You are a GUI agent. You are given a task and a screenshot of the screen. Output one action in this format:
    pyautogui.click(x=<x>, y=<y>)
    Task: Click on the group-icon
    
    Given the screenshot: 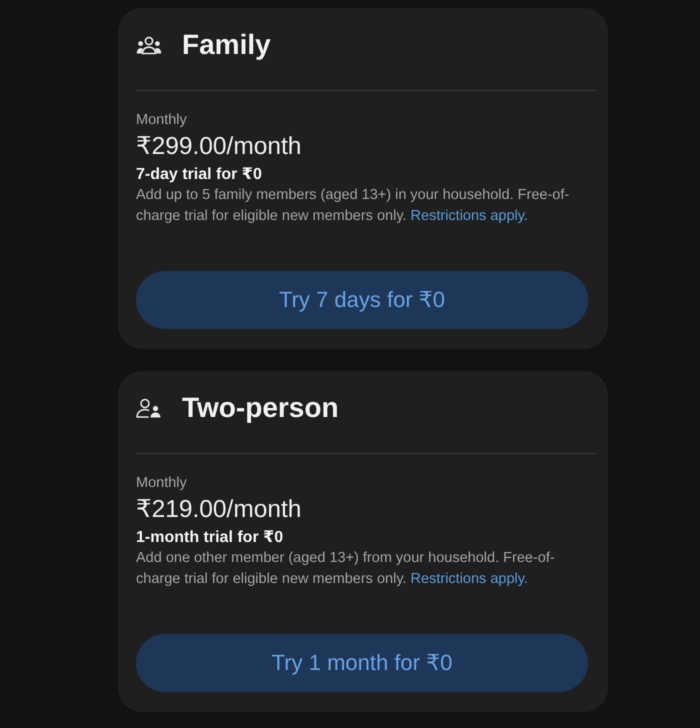 What is the action you would take?
    pyautogui.click(x=149, y=45)
    